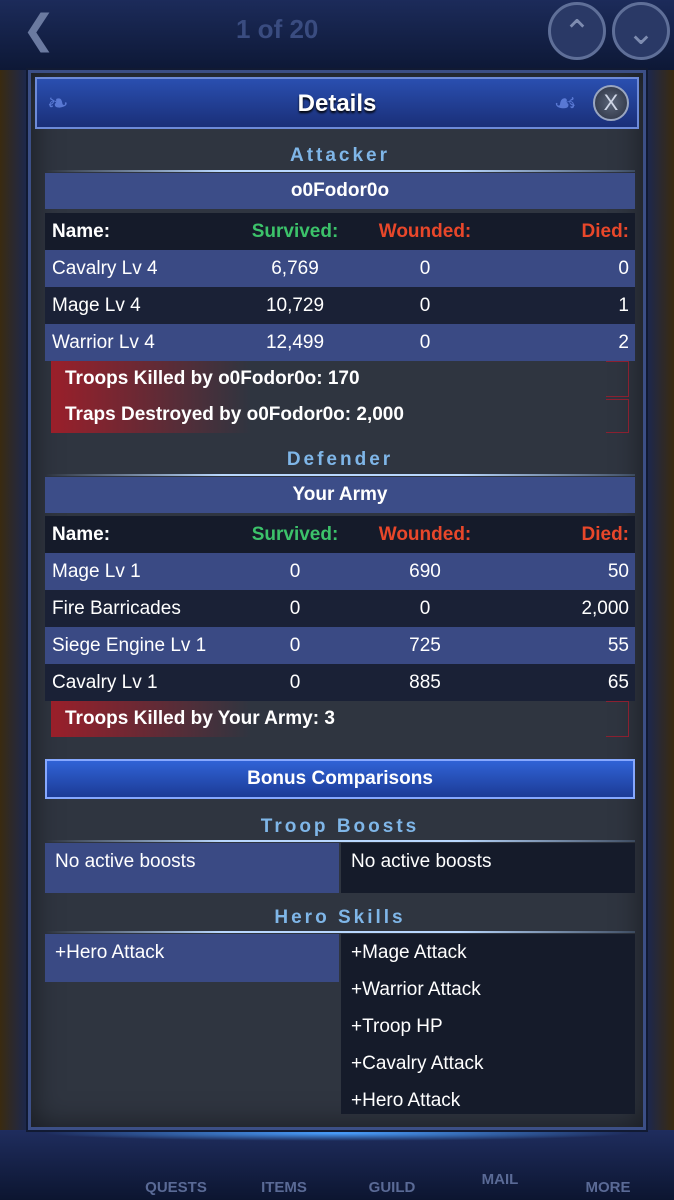 The height and width of the screenshot is (1200, 674). I want to click on died-value: 55, so click(618, 645).